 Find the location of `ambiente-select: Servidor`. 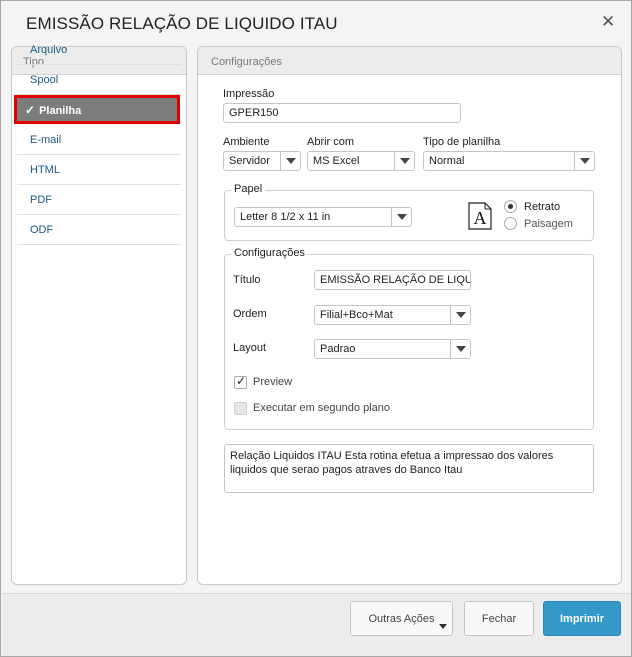

ambiente-select: Servidor is located at coordinates (262, 161).